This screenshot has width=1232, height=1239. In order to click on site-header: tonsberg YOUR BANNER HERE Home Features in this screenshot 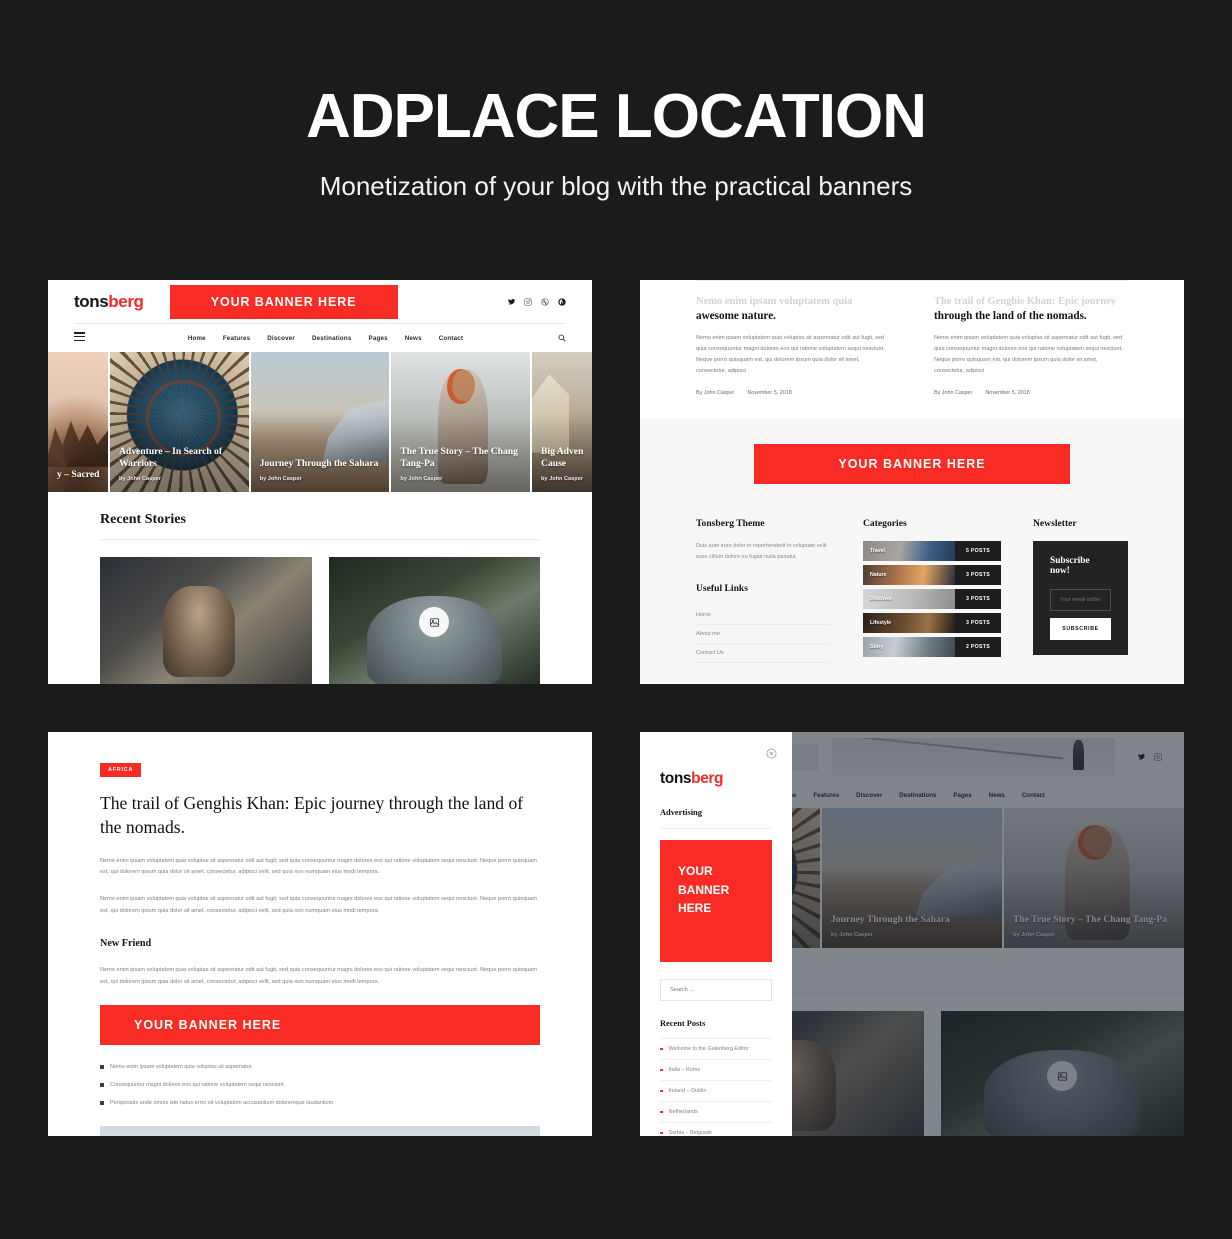, I will do `click(320, 316)`.